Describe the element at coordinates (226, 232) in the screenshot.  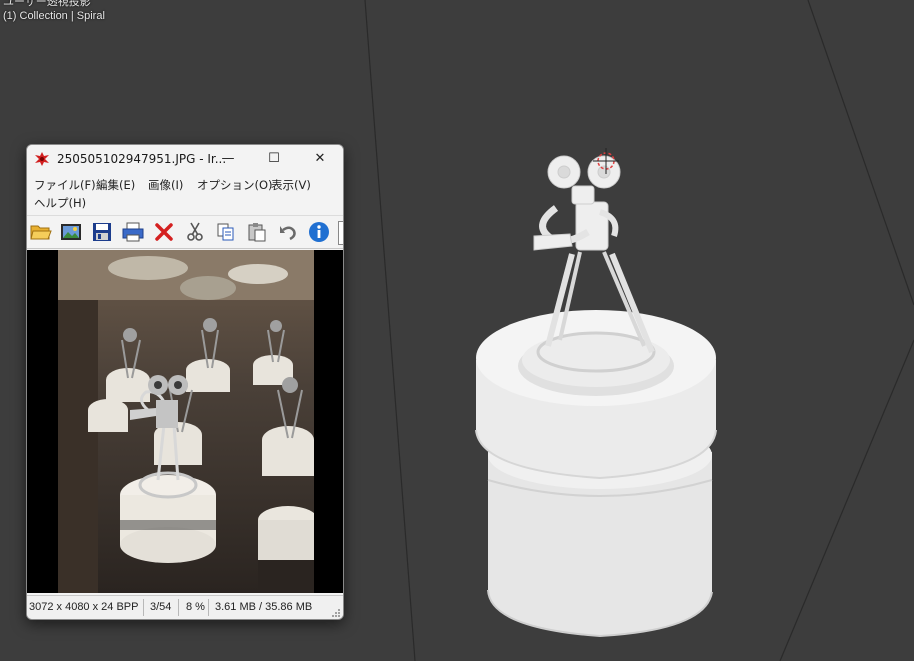
I see `copy-icon` at that location.